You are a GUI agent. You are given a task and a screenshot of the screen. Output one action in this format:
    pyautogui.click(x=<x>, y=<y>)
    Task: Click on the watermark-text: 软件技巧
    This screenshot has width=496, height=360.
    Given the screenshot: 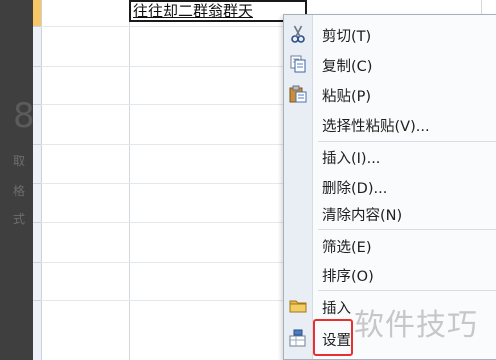 What is the action you would take?
    pyautogui.click(x=416, y=325)
    